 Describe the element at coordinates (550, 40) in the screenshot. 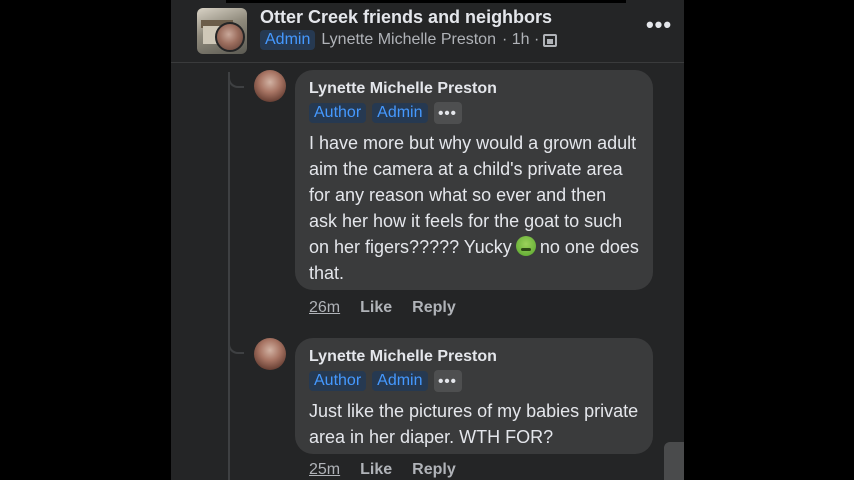

I see `group-privacy-icon` at that location.